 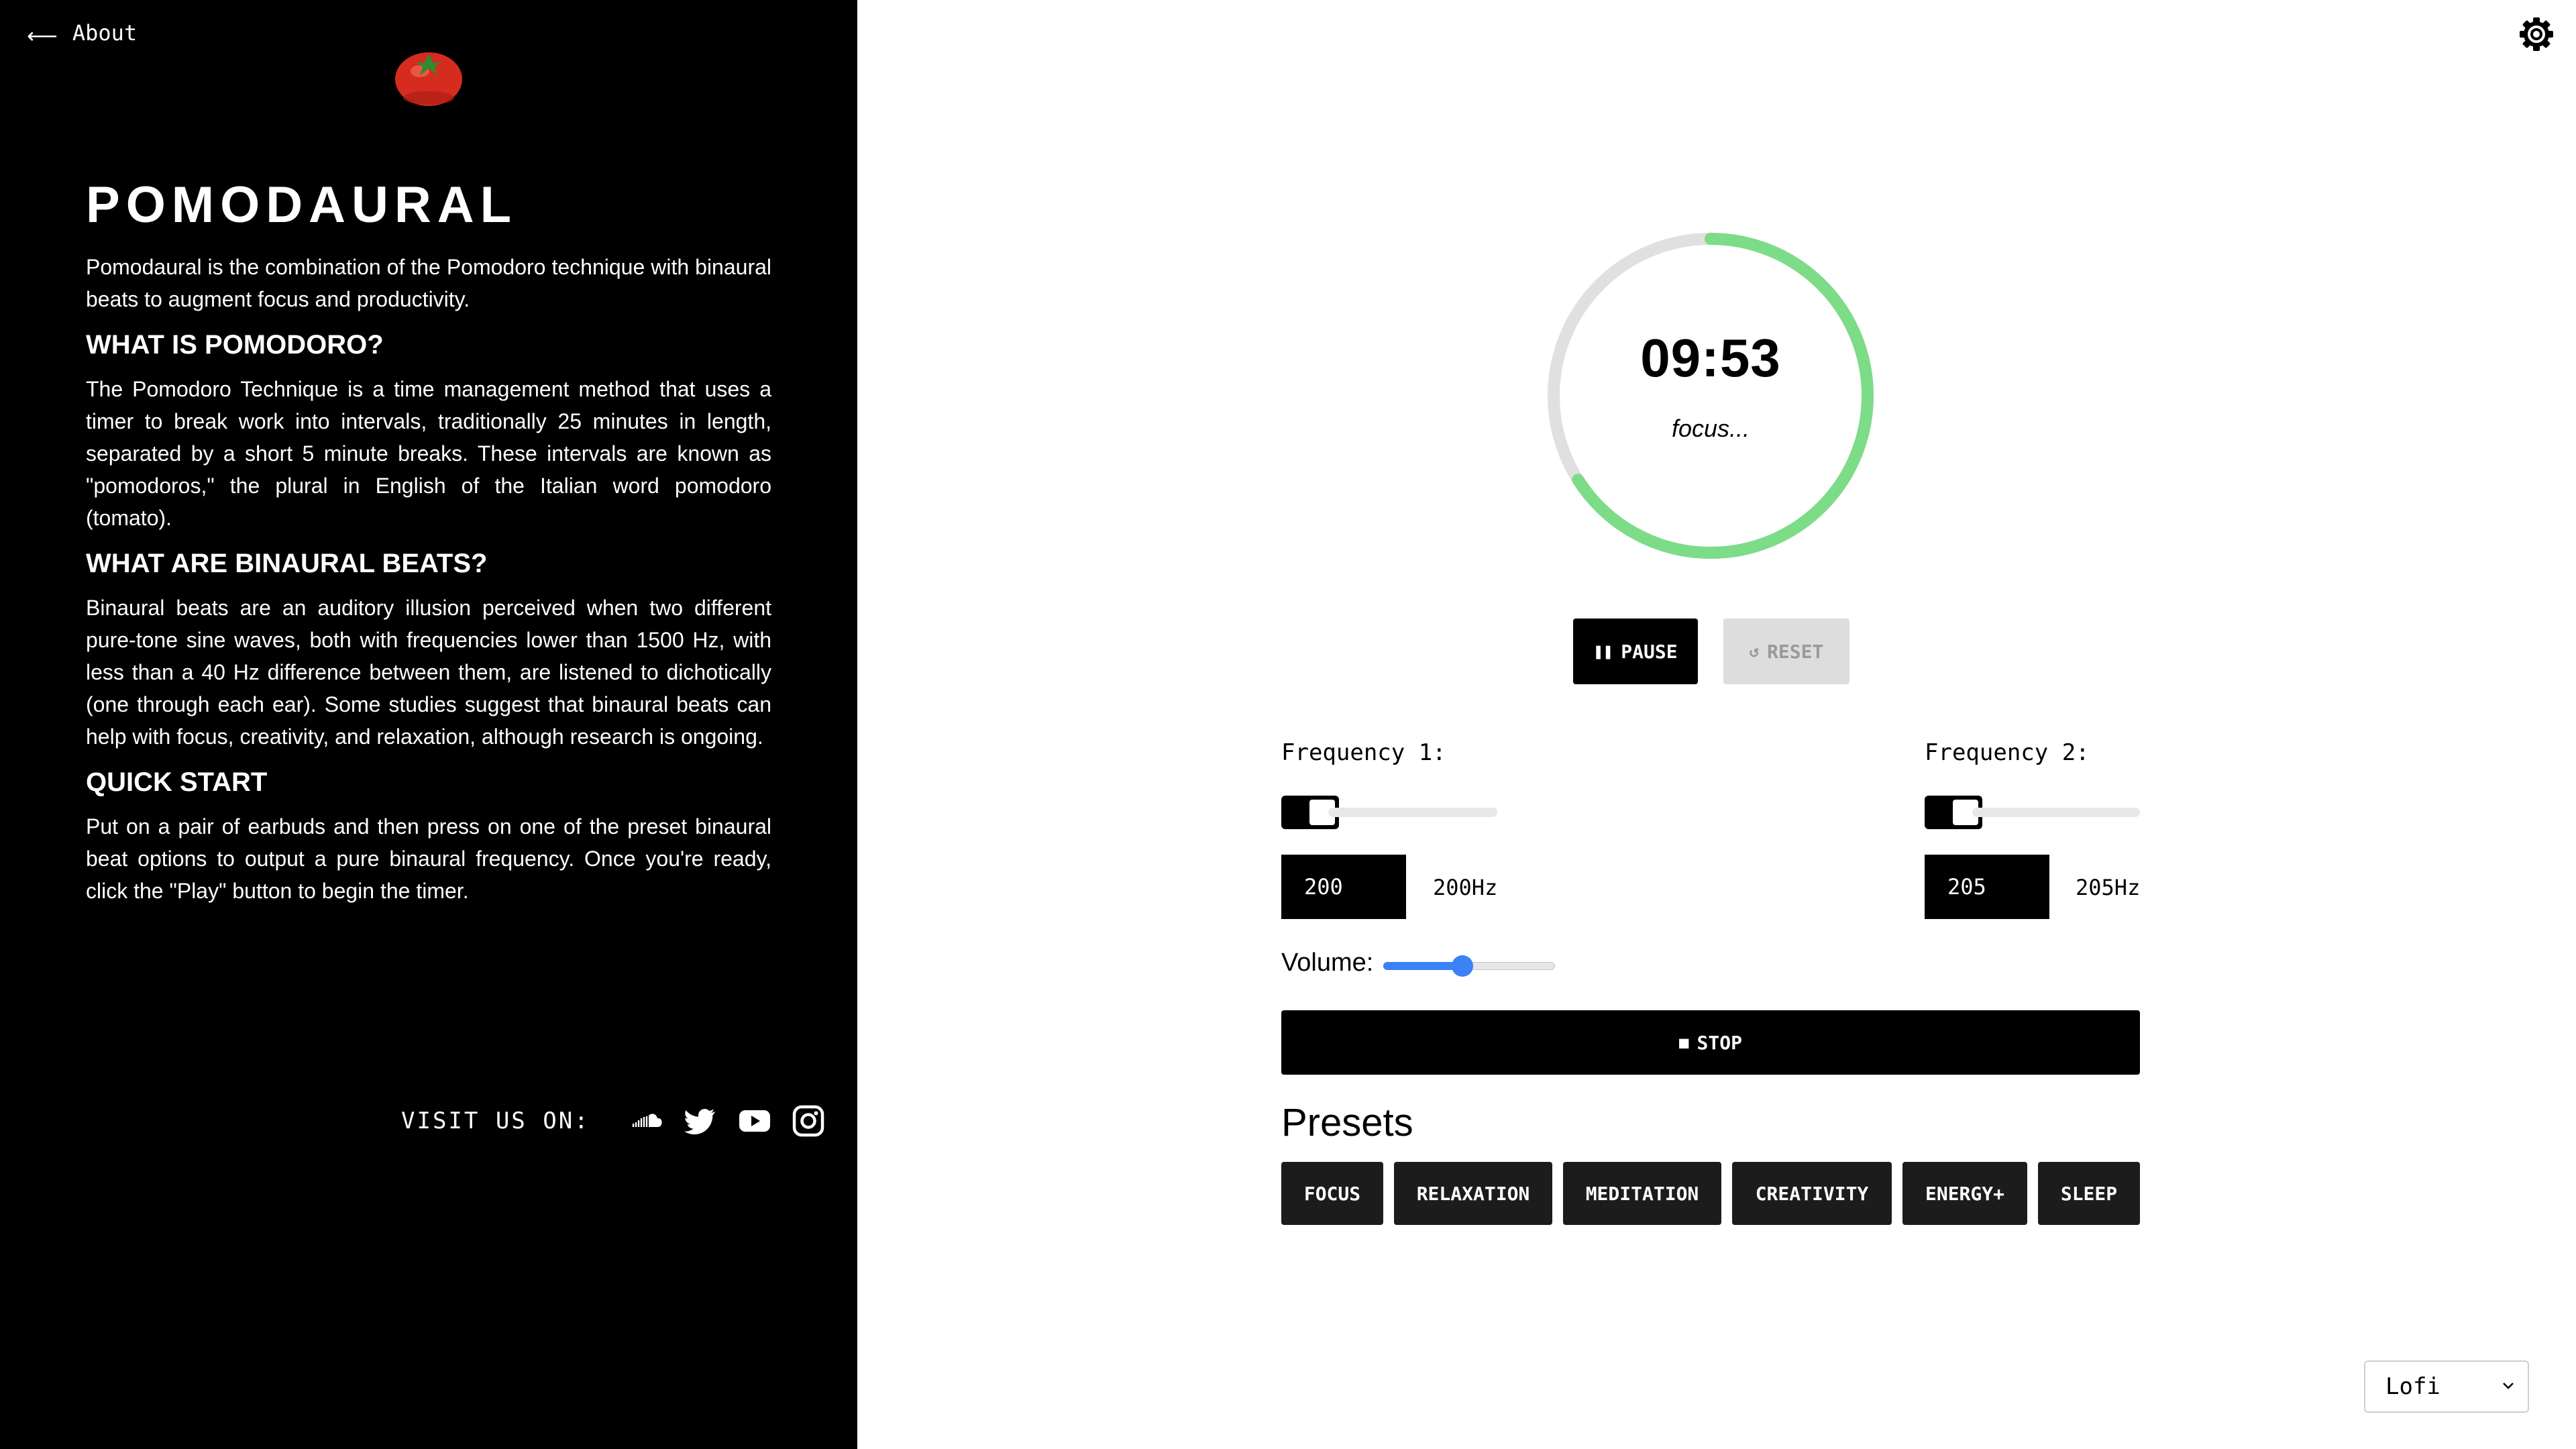 What do you see at coordinates (1332, 1193) in the screenshot?
I see `preset-focus-button: FOCUS` at bounding box center [1332, 1193].